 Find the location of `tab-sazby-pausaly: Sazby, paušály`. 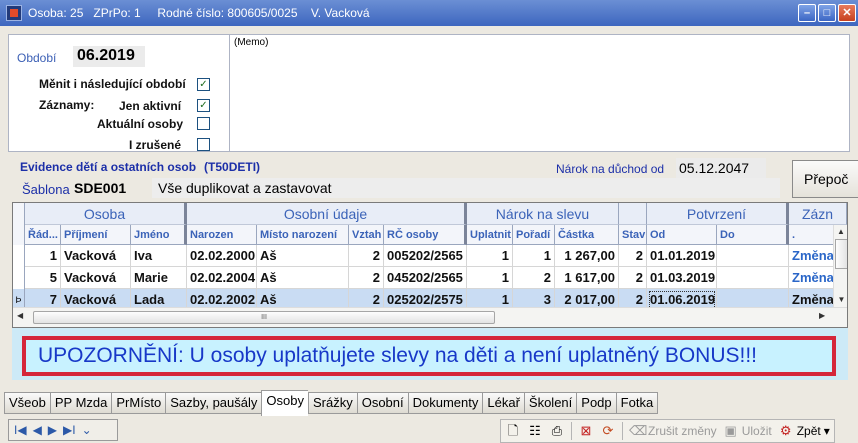

tab-sazby-pausaly: Sazby, paušály is located at coordinates (213, 403).